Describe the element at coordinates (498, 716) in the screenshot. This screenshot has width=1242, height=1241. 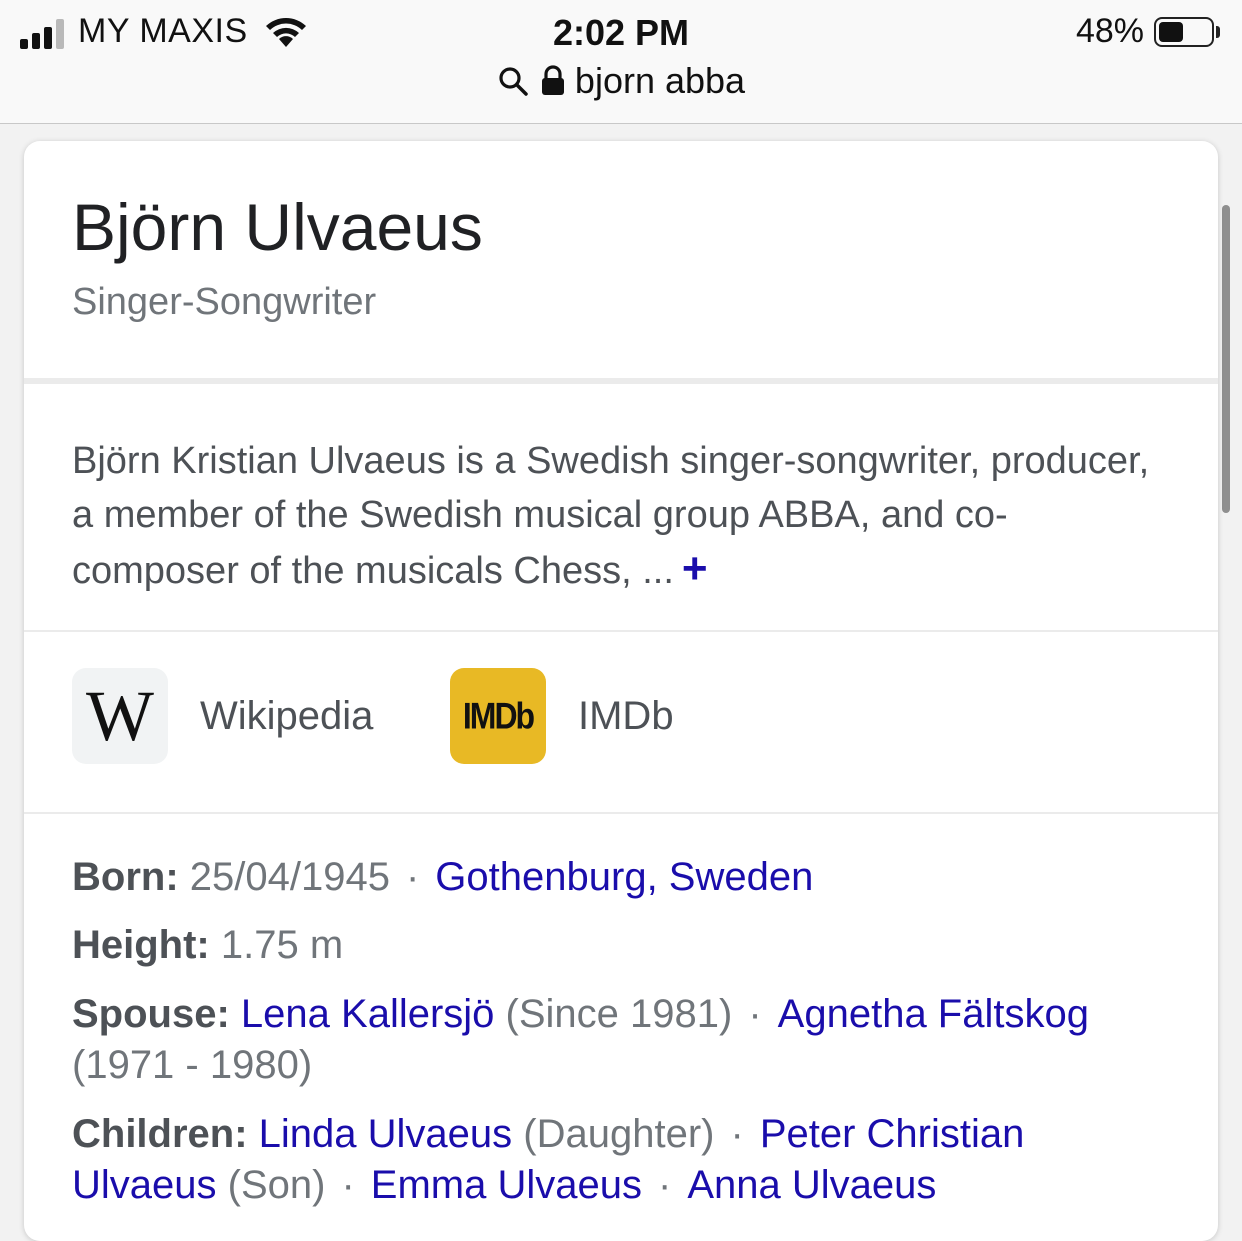
I see `imdb-logo-icon: IMDb` at that location.